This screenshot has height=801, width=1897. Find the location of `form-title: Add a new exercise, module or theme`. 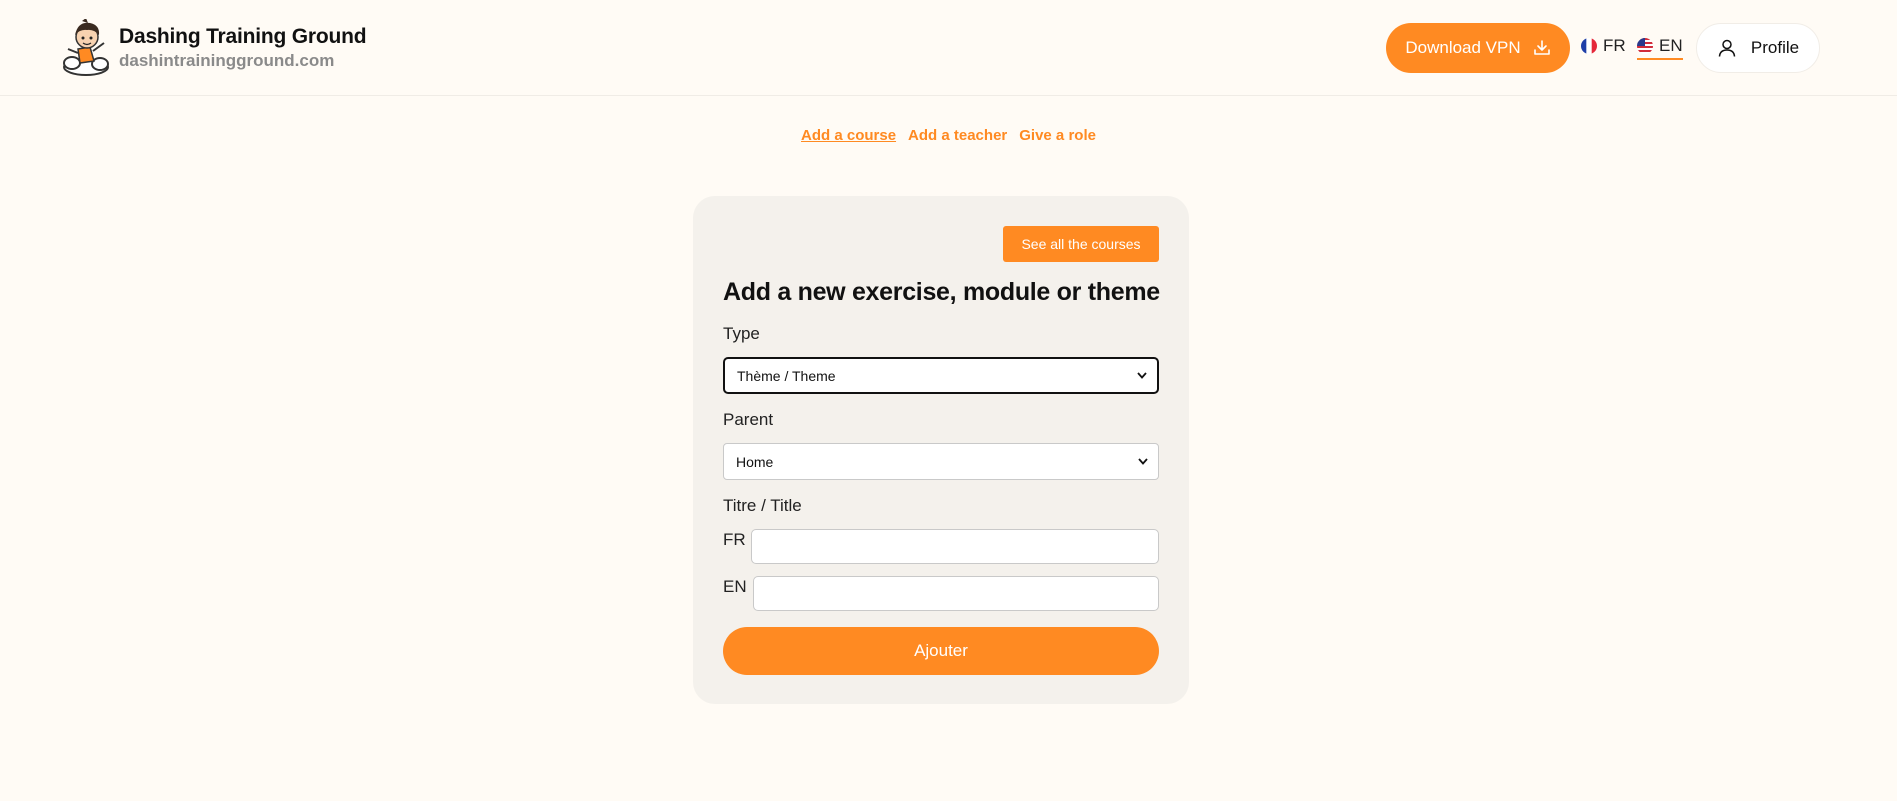

form-title: Add a new exercise, module or theme is located at coordinates (941, 292).